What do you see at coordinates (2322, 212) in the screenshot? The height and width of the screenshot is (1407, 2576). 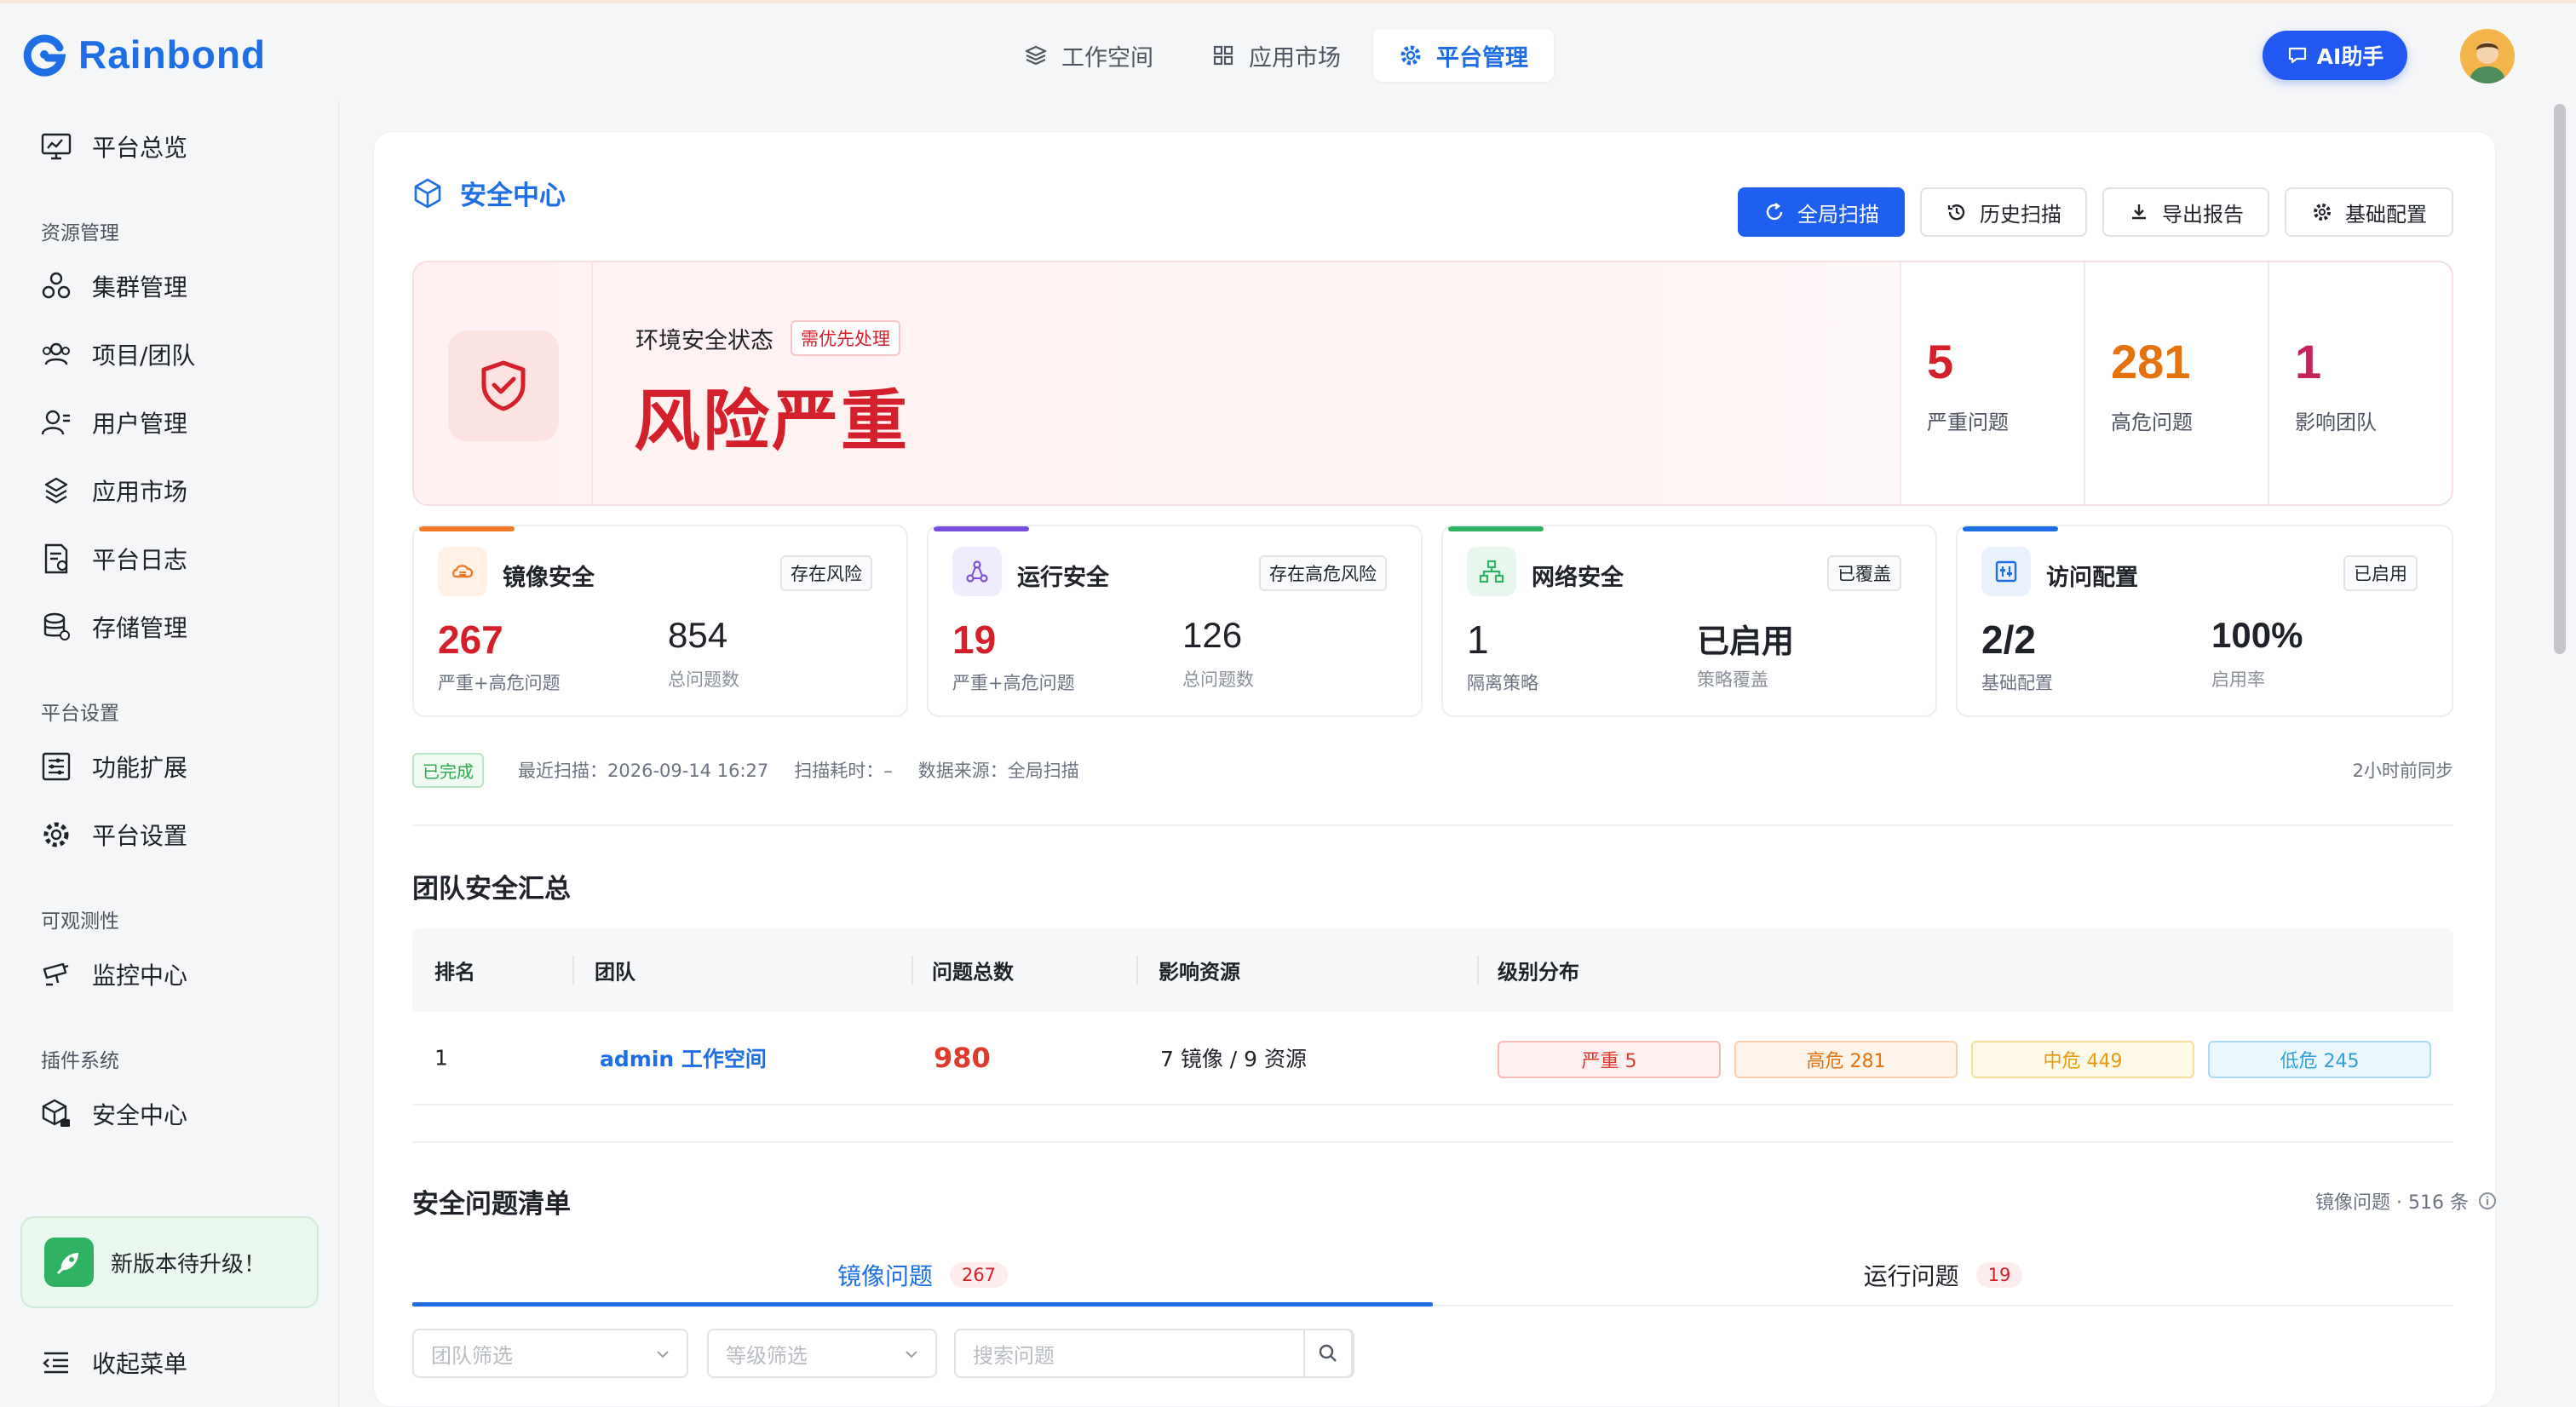 I see `gear-icon` at bounding box center [2322, 212].